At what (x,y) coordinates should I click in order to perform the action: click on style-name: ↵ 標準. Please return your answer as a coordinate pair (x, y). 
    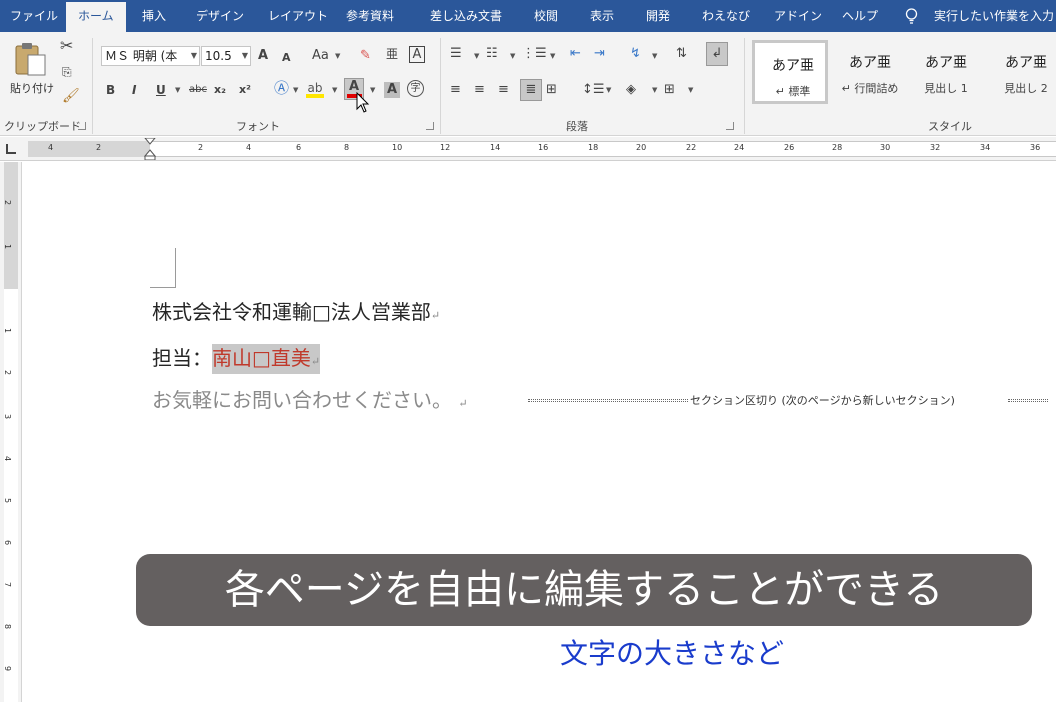
    Looking at the image, I should click on (793, 91).